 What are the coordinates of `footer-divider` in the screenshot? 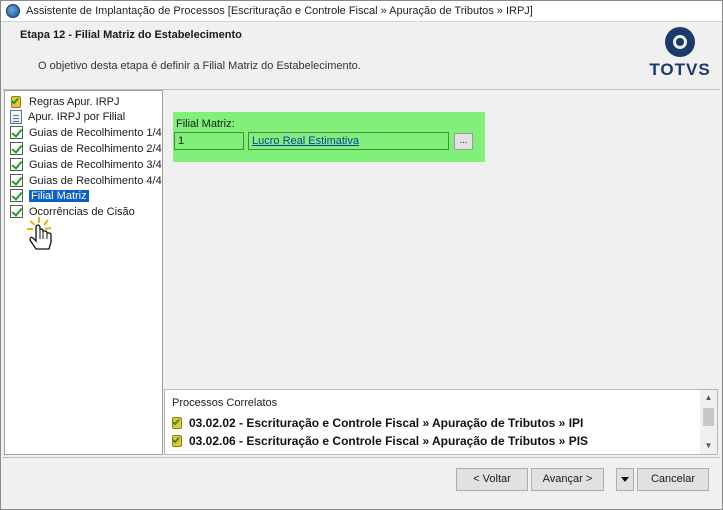 It's located at (361, 457).